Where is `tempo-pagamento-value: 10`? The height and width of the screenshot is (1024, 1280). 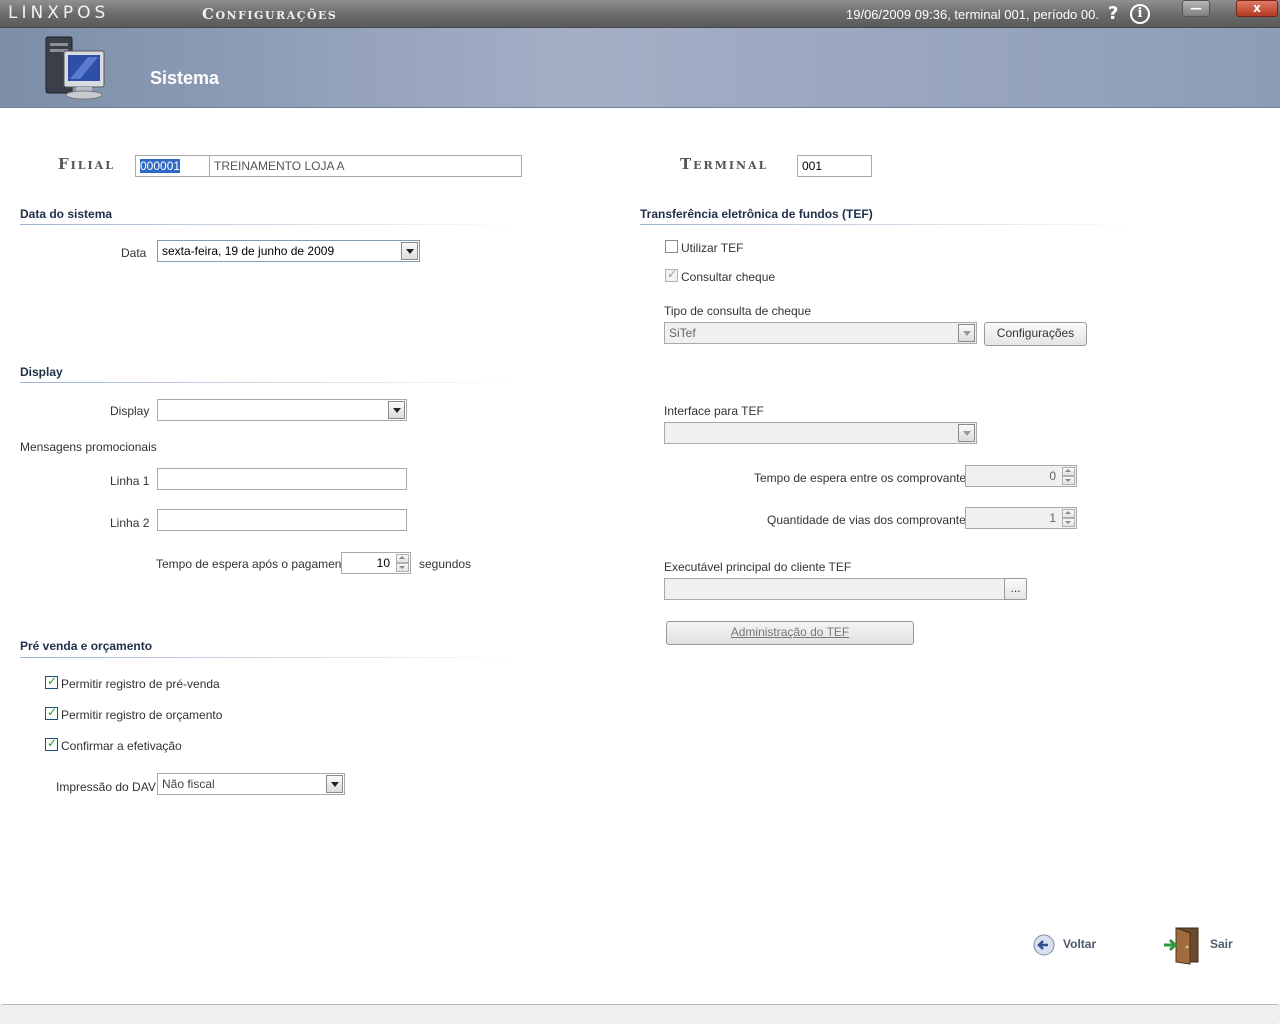 tempo-pagamento-value: 10 is located at coordinates (383, 563).